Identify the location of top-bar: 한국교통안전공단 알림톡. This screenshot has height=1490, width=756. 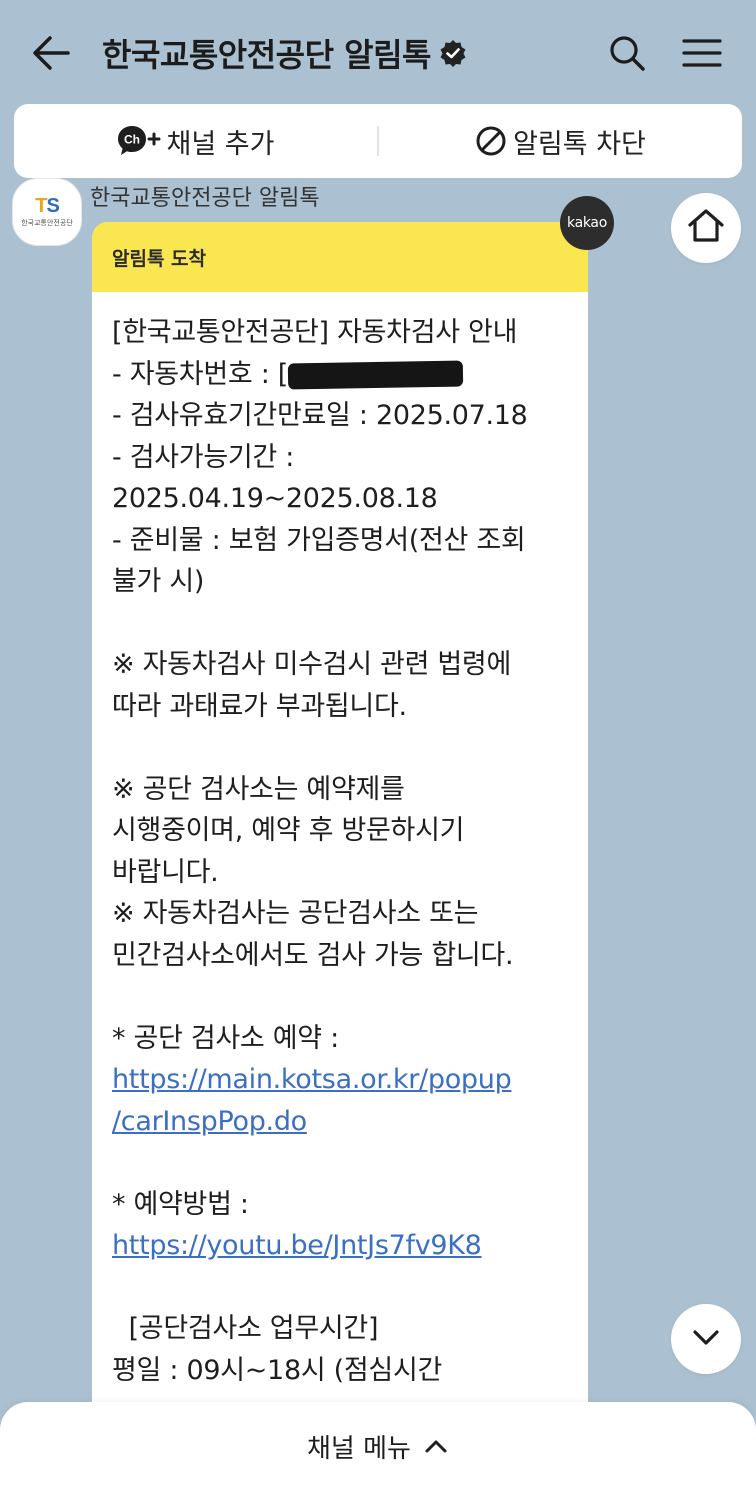
(378, 52).